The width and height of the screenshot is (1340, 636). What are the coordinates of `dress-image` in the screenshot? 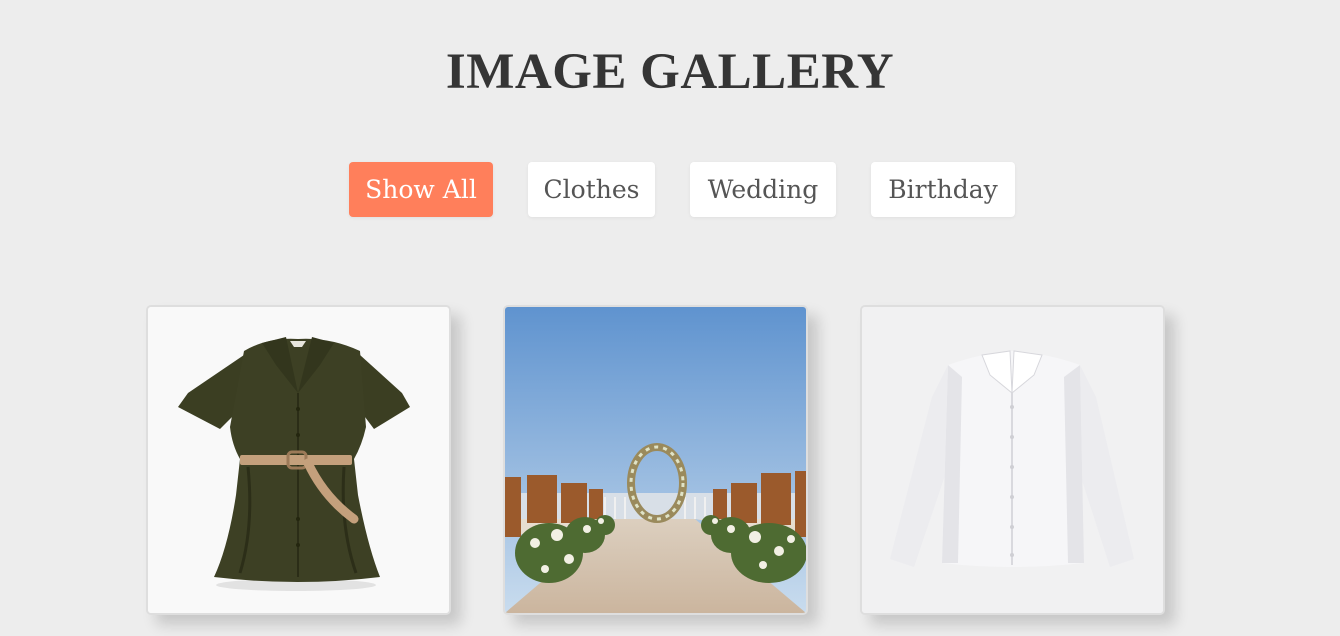 It's located at (298, 460).